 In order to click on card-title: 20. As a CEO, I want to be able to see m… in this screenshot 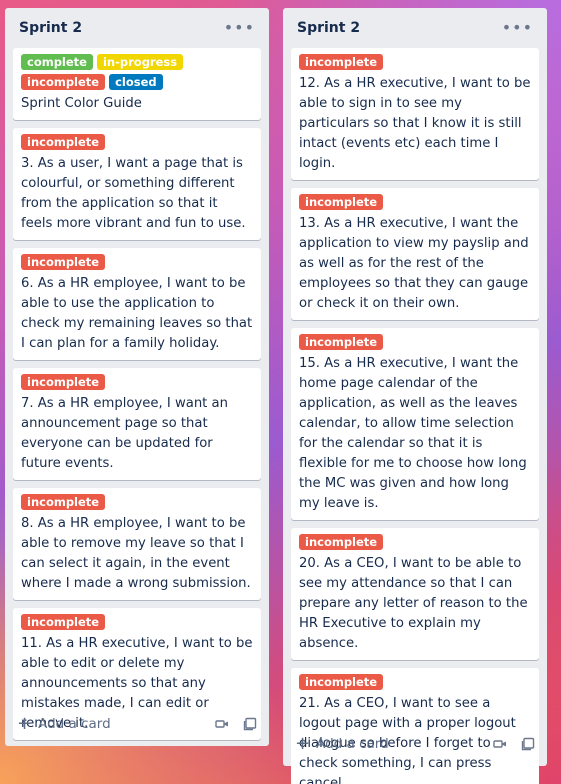, I will do `click(413, 603)`.